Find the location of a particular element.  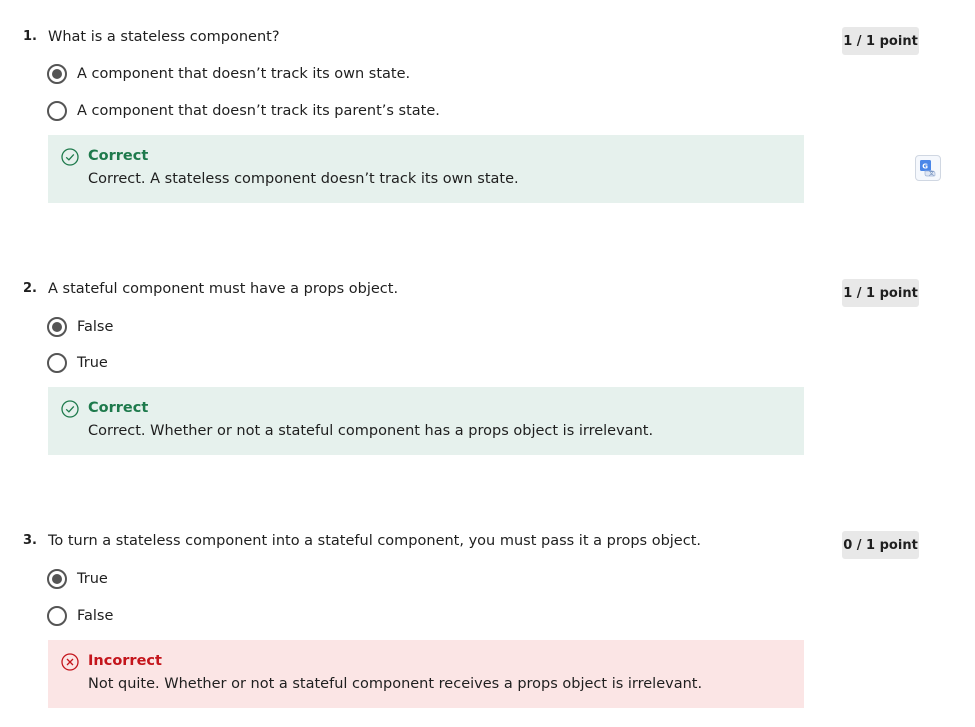

question-text: What is a stateless component? is located at coordinates (164, 37).